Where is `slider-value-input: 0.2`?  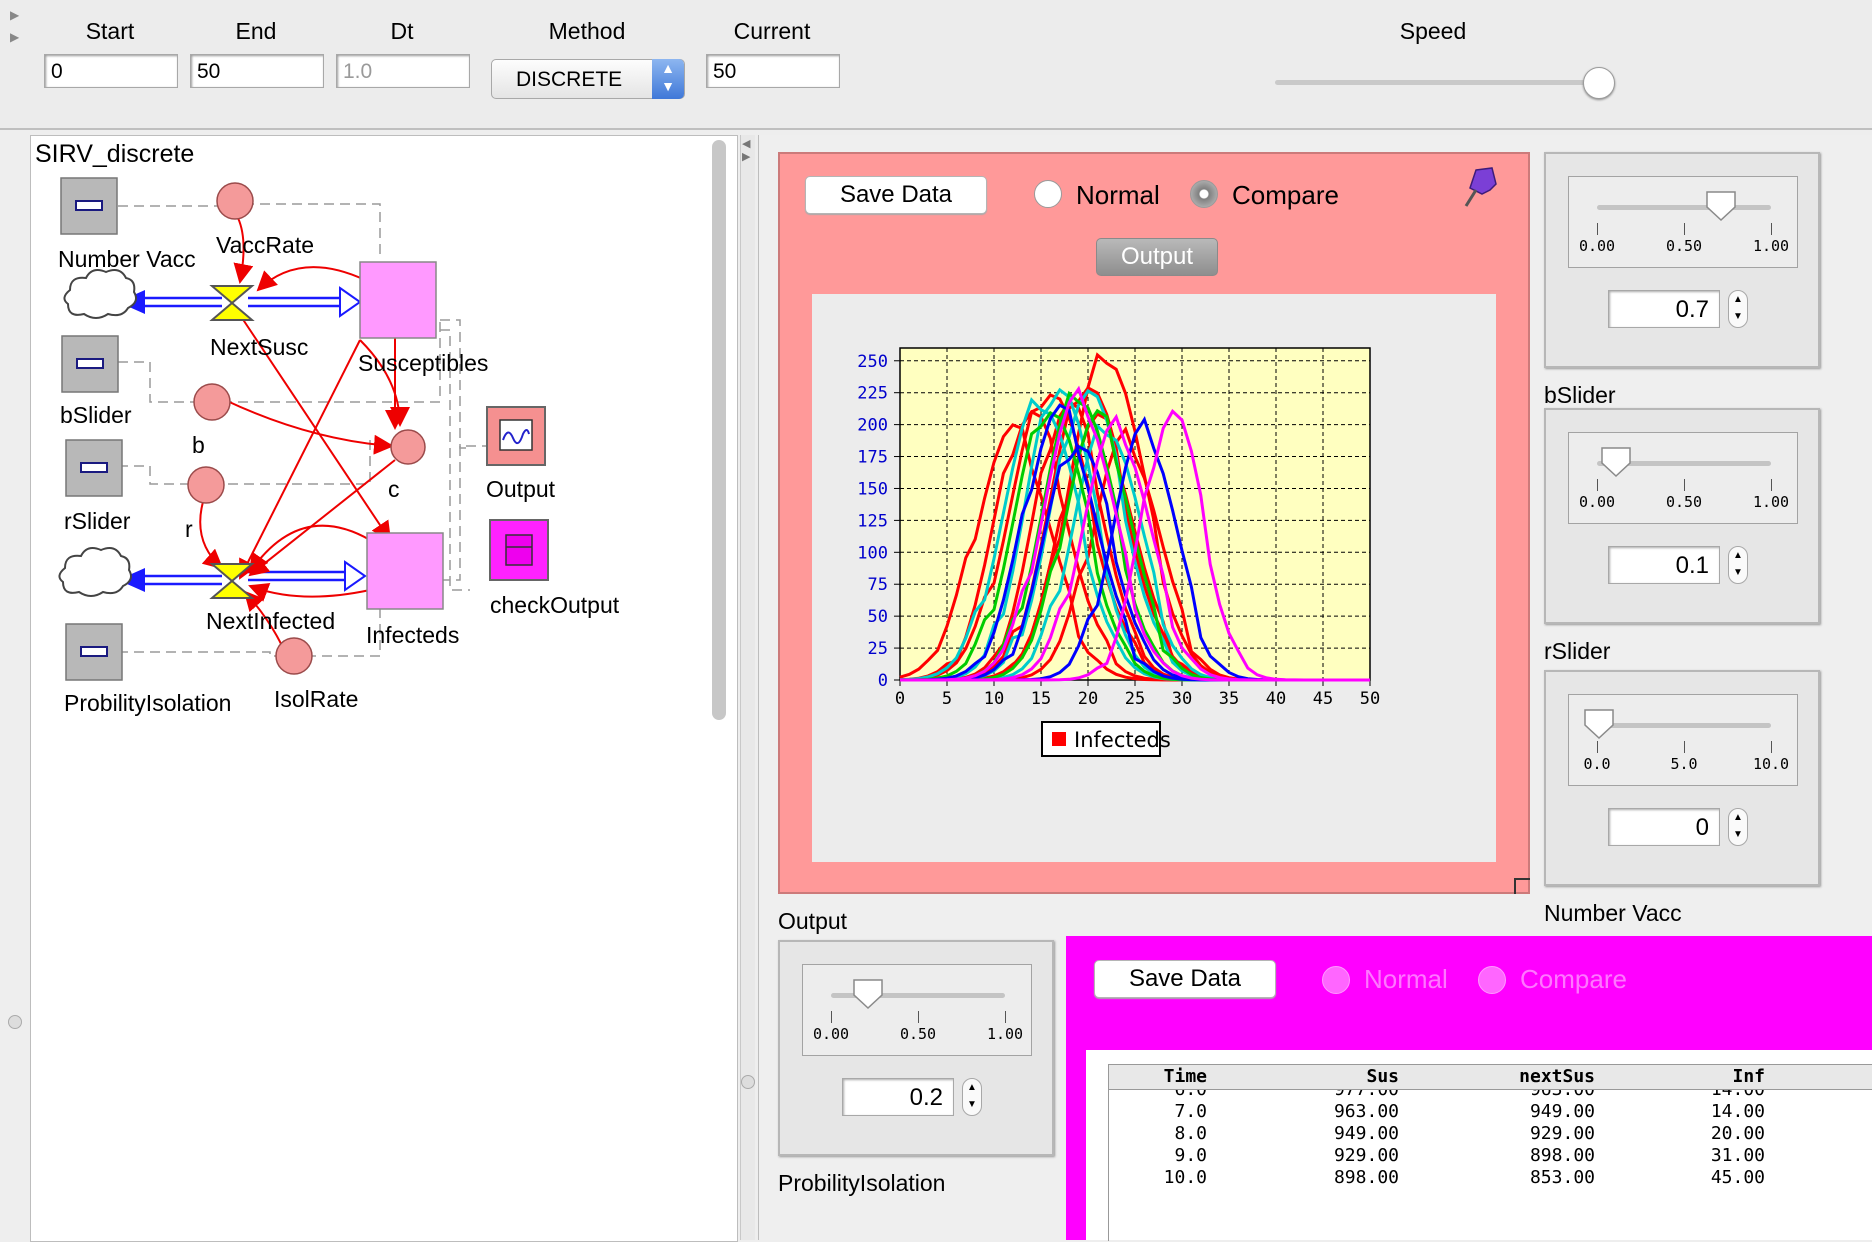 slider-value-input: 0.2 is located at coordinates (898, 1097).